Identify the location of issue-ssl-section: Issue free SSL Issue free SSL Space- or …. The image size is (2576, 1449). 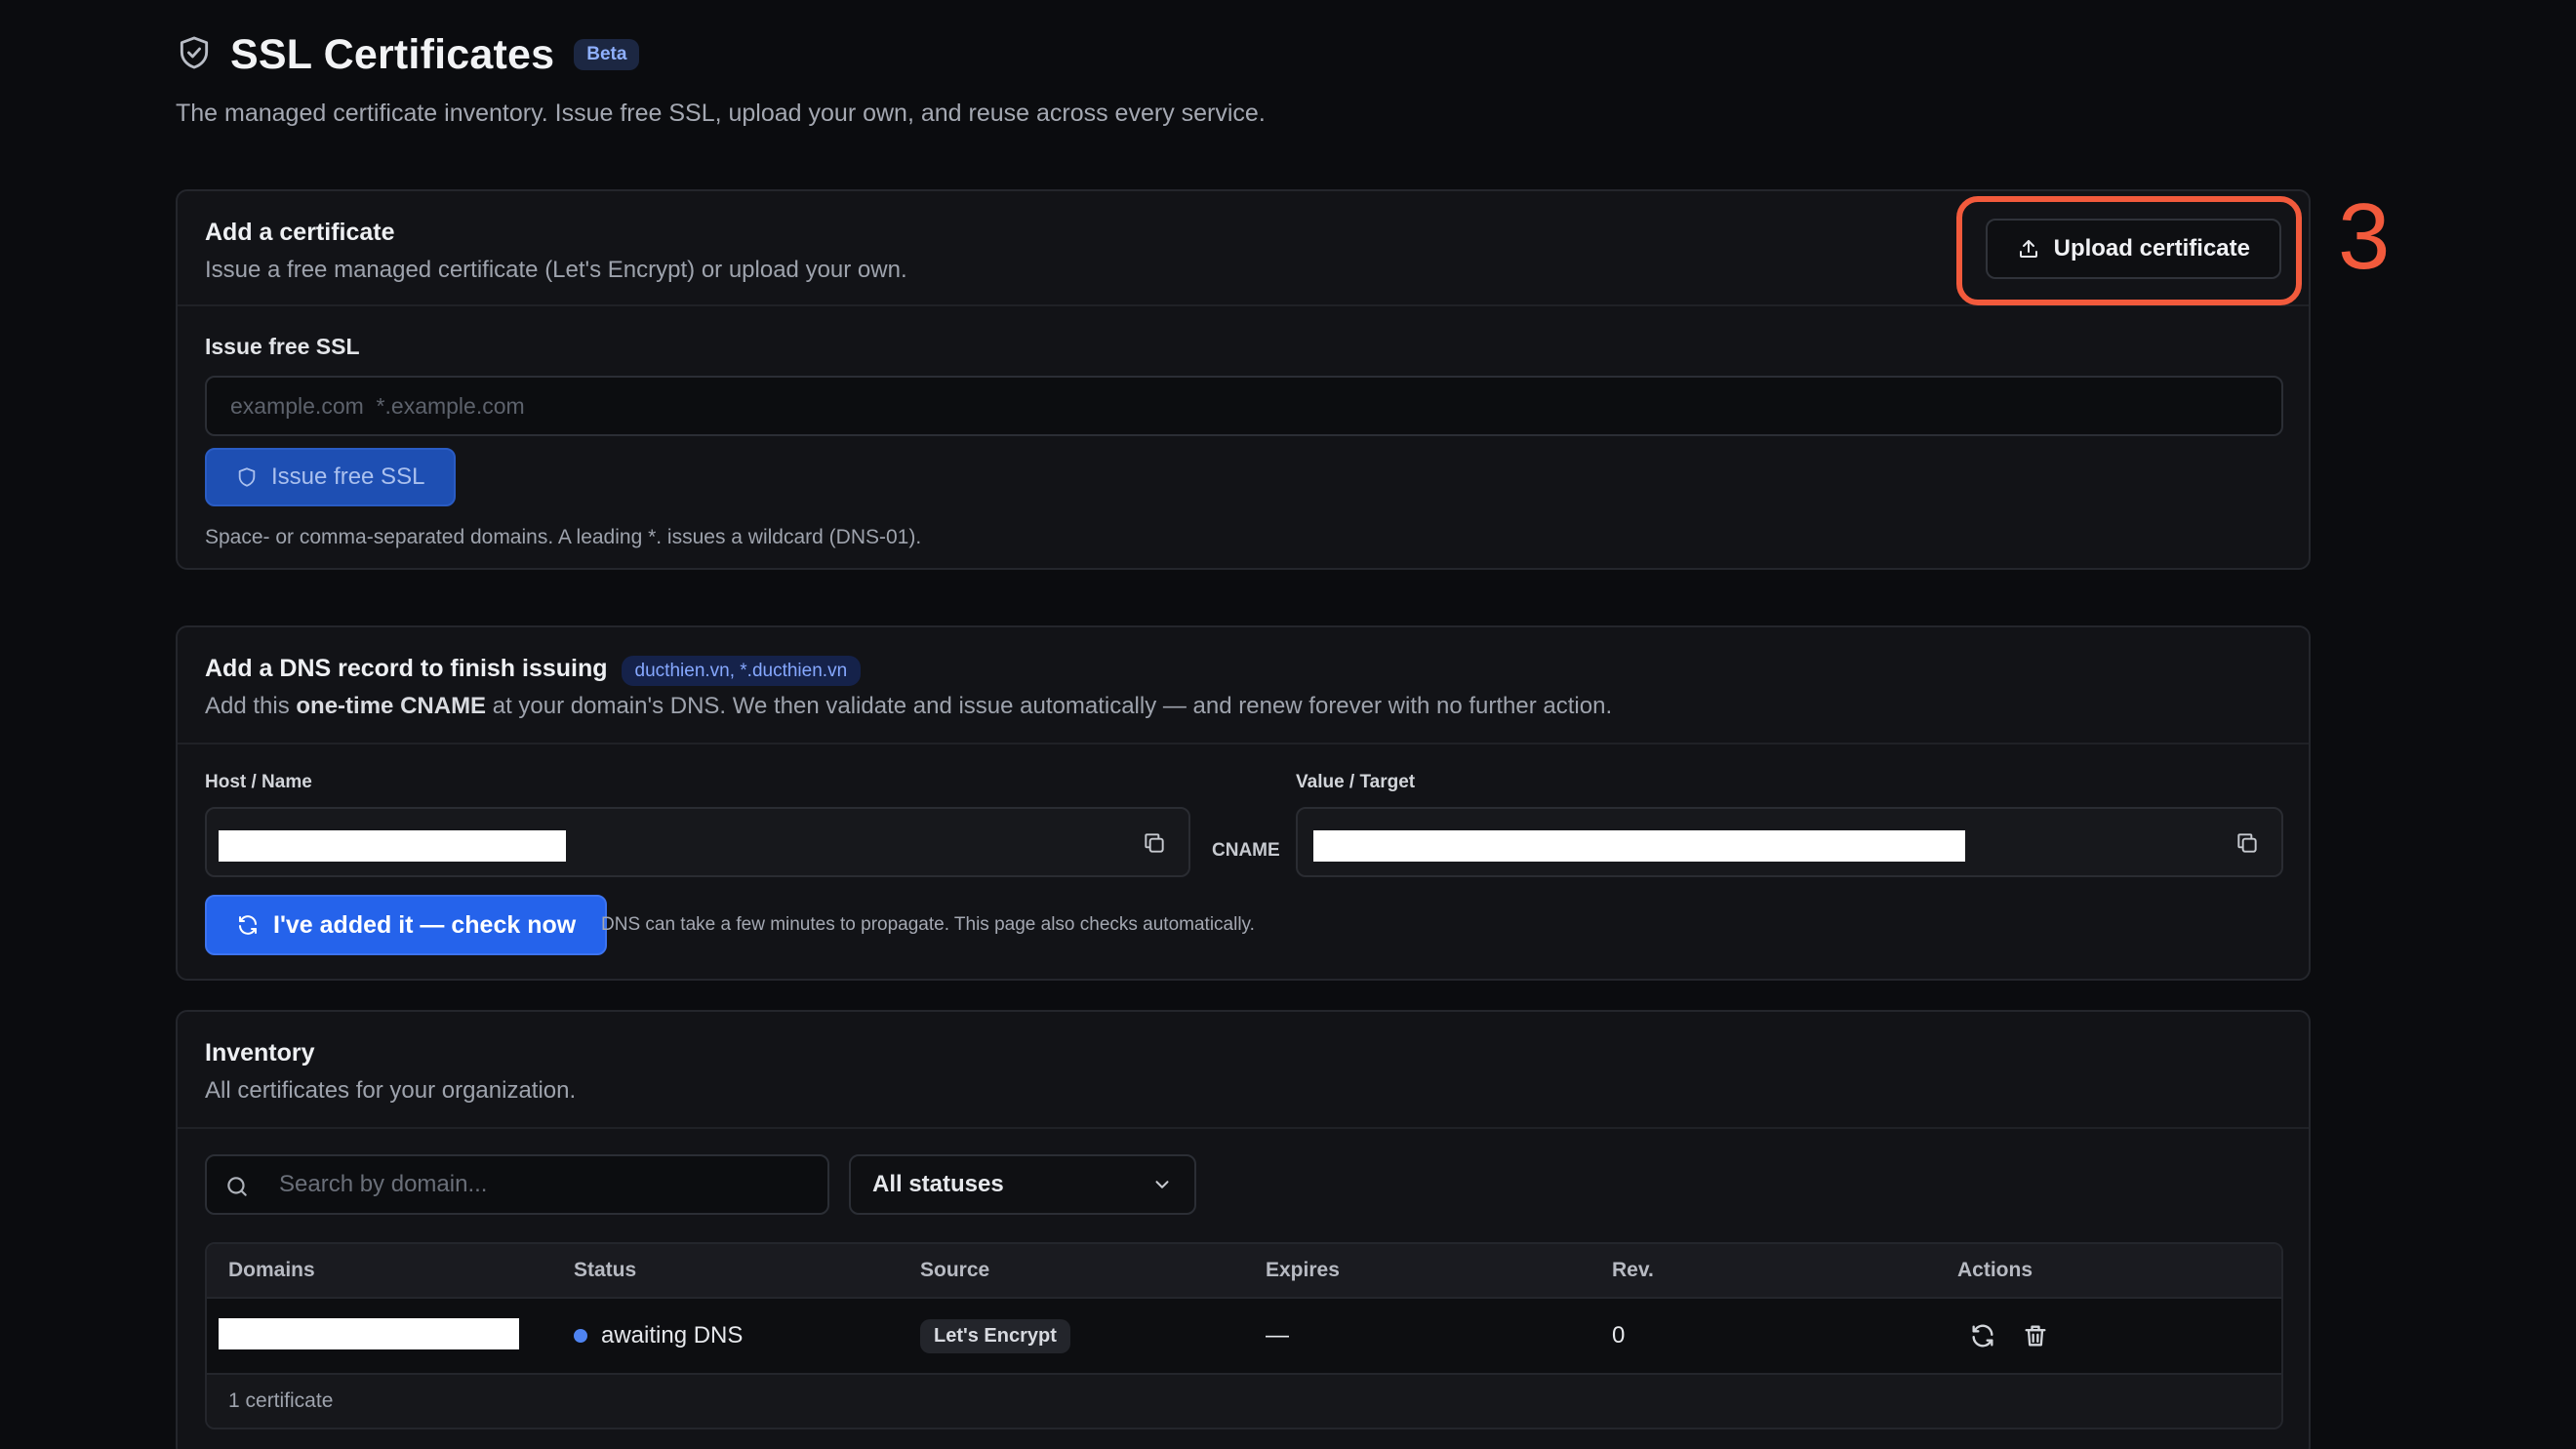
(1243, 427).